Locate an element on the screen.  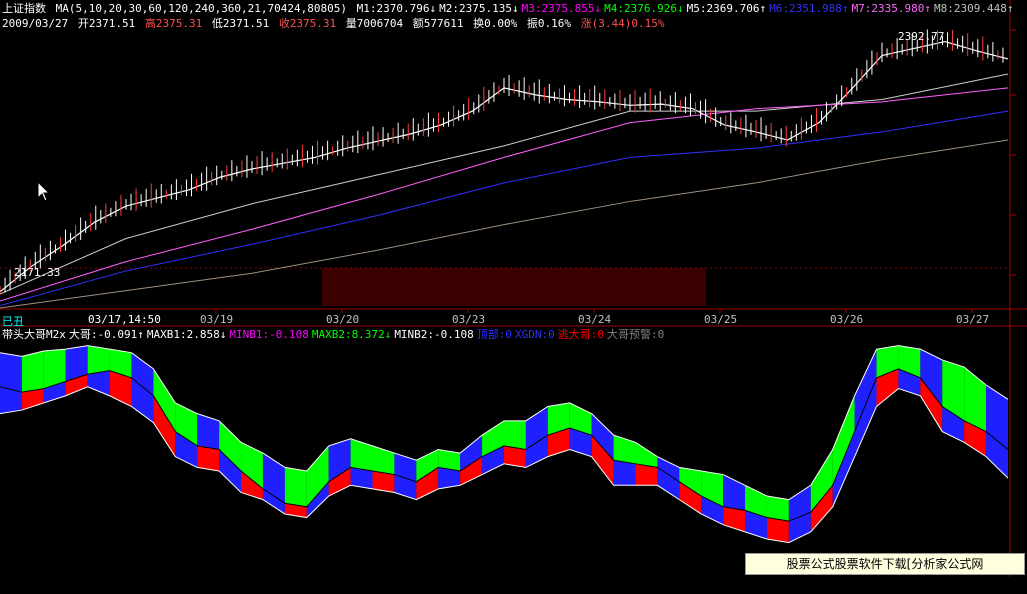
watermark: 股票公式股票软件下载[分析家公式网www.88gs.com] is located at coordinates (885, 572).